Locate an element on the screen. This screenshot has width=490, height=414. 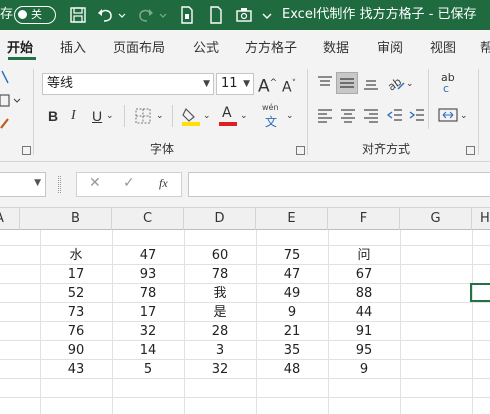
cell-d3: 我 is located at coordinates (220, 293).